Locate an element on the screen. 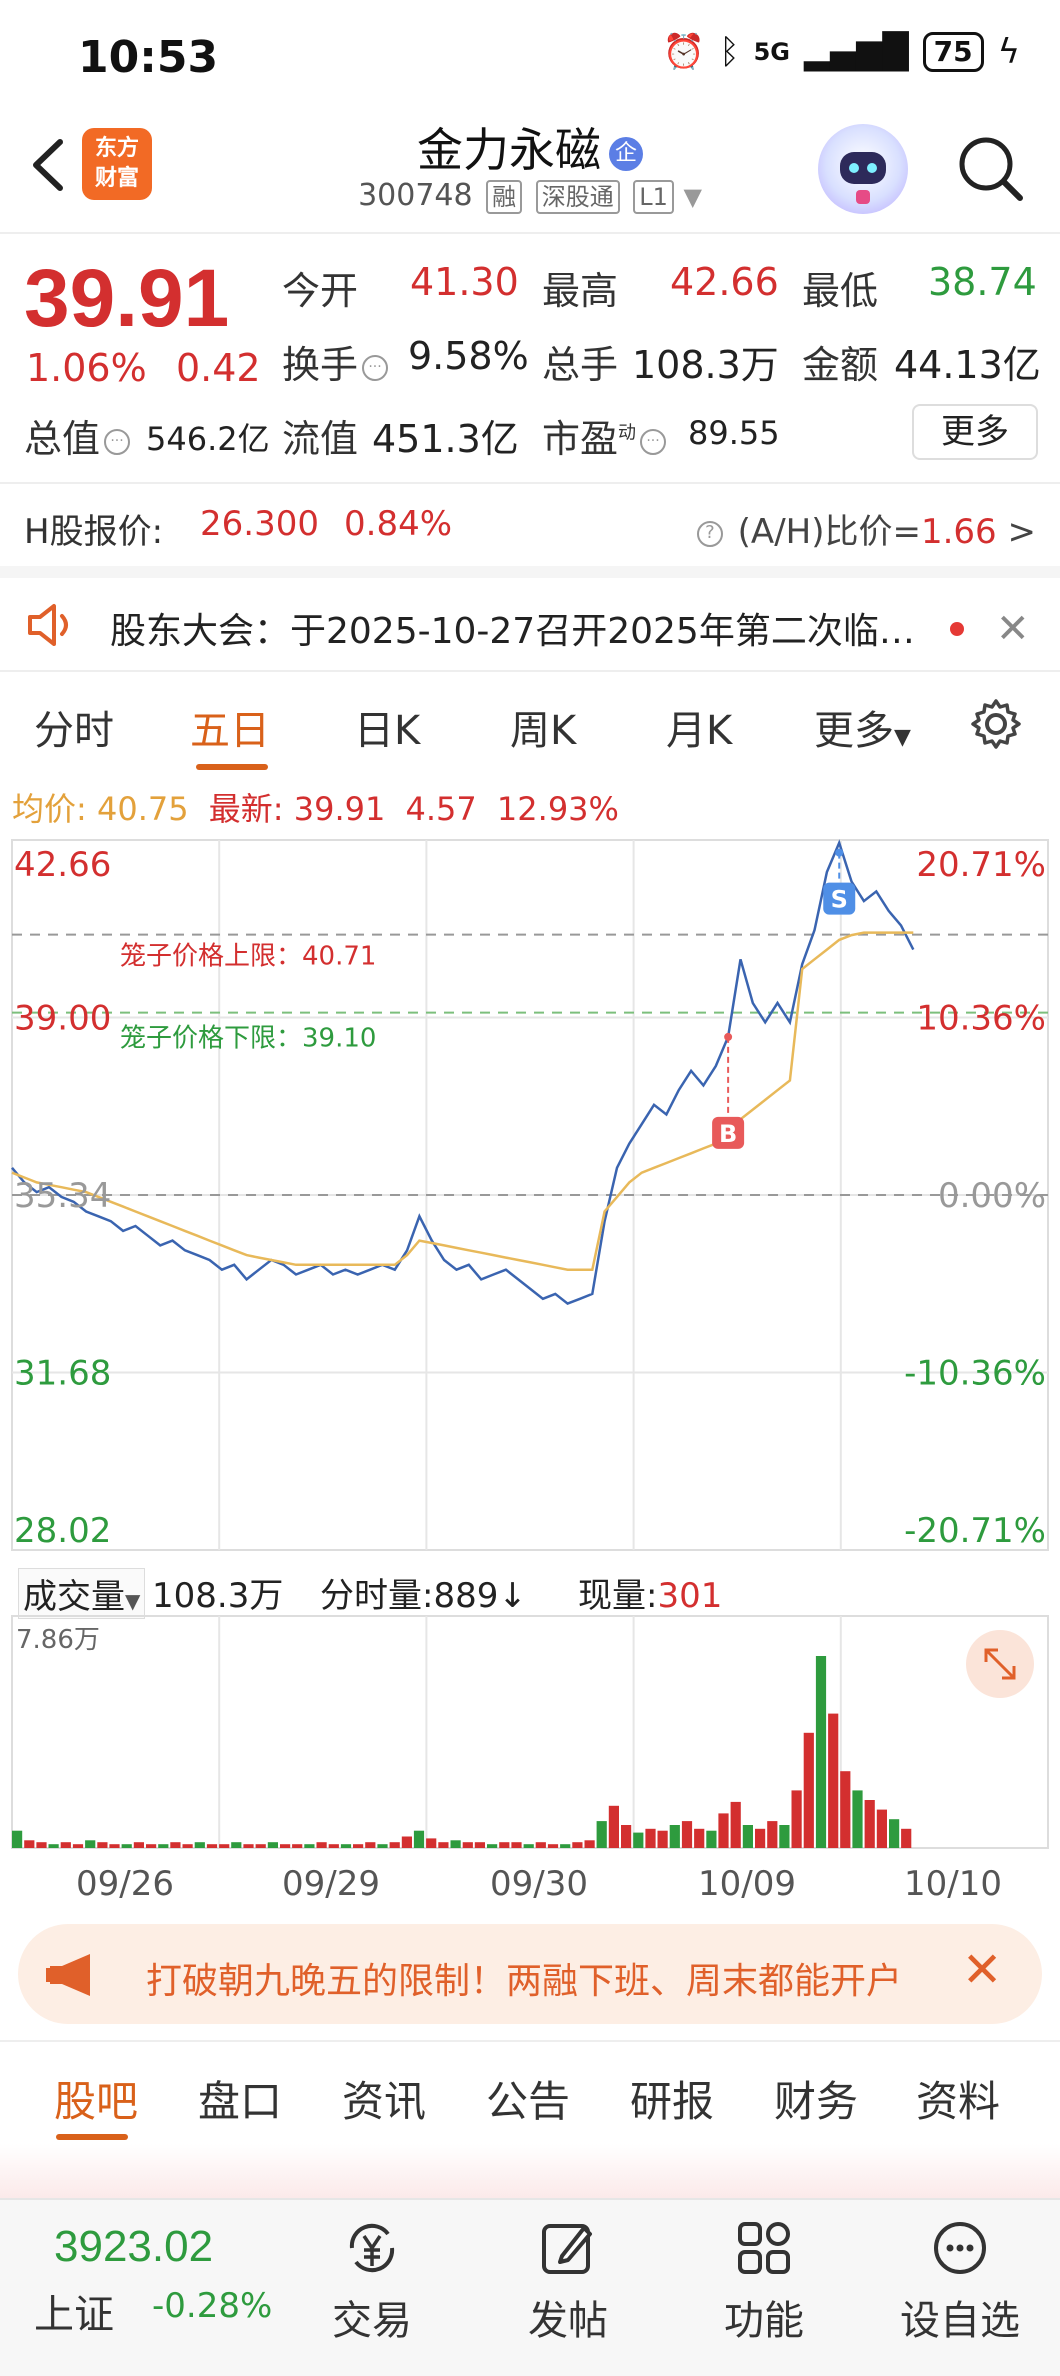 Image resolution: width=1060 pixels, height=2376 pixels. chevron-right-icon: > is located at coordinates (1022, 532).